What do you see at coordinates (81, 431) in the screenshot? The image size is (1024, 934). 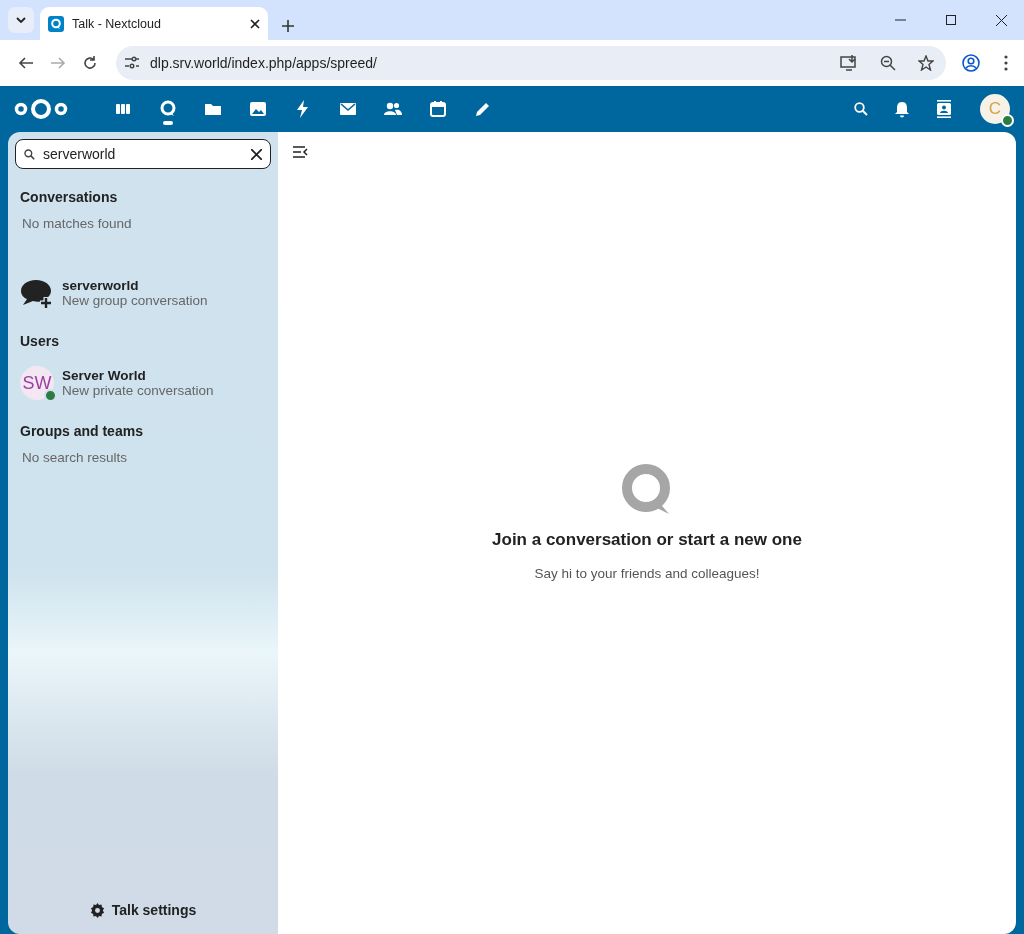 I see `section-heading: Groups and teams` at bounding box center [81, 431].